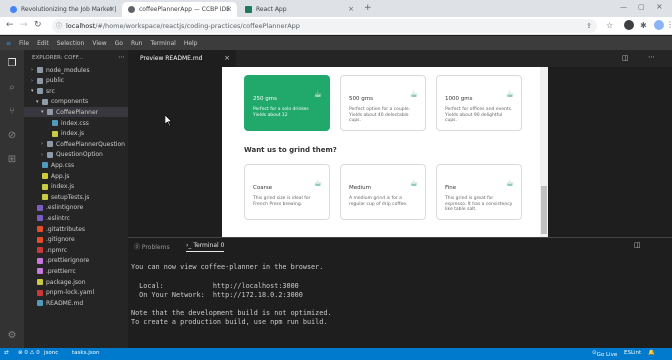 This screenshot has height=360, width=672. What do you see at coordinates (131, 9) in the screenshot?
I see `tab-favicon-icon` at bounding box center [131, 9].